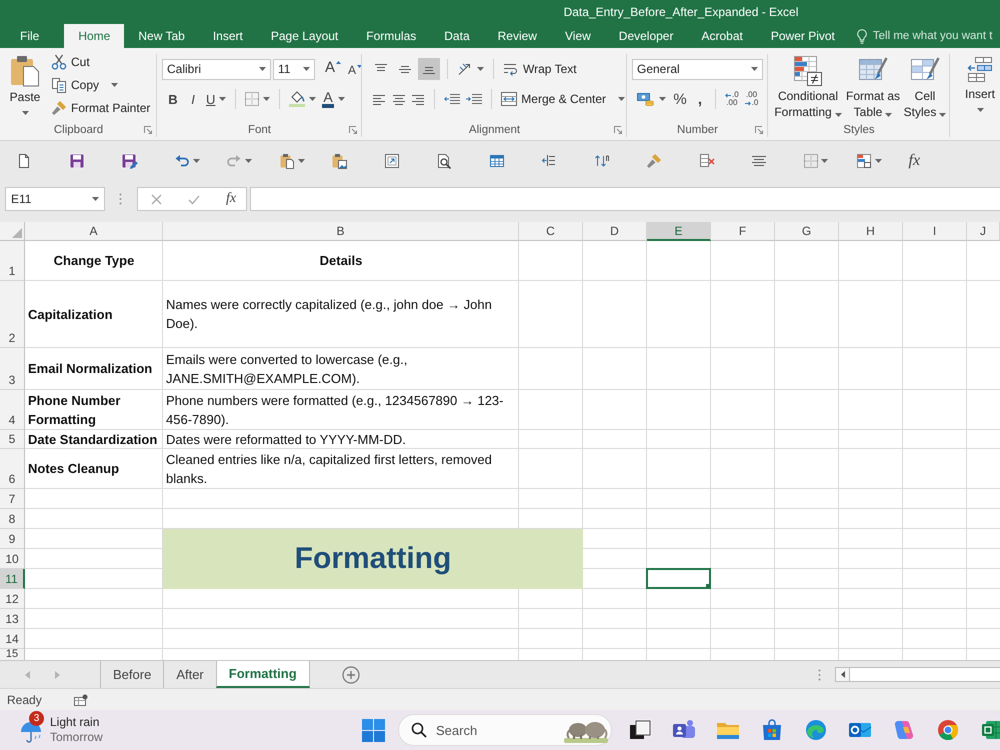  I want to click on wrap-text-button: Wrap Text, so click(540, 69).